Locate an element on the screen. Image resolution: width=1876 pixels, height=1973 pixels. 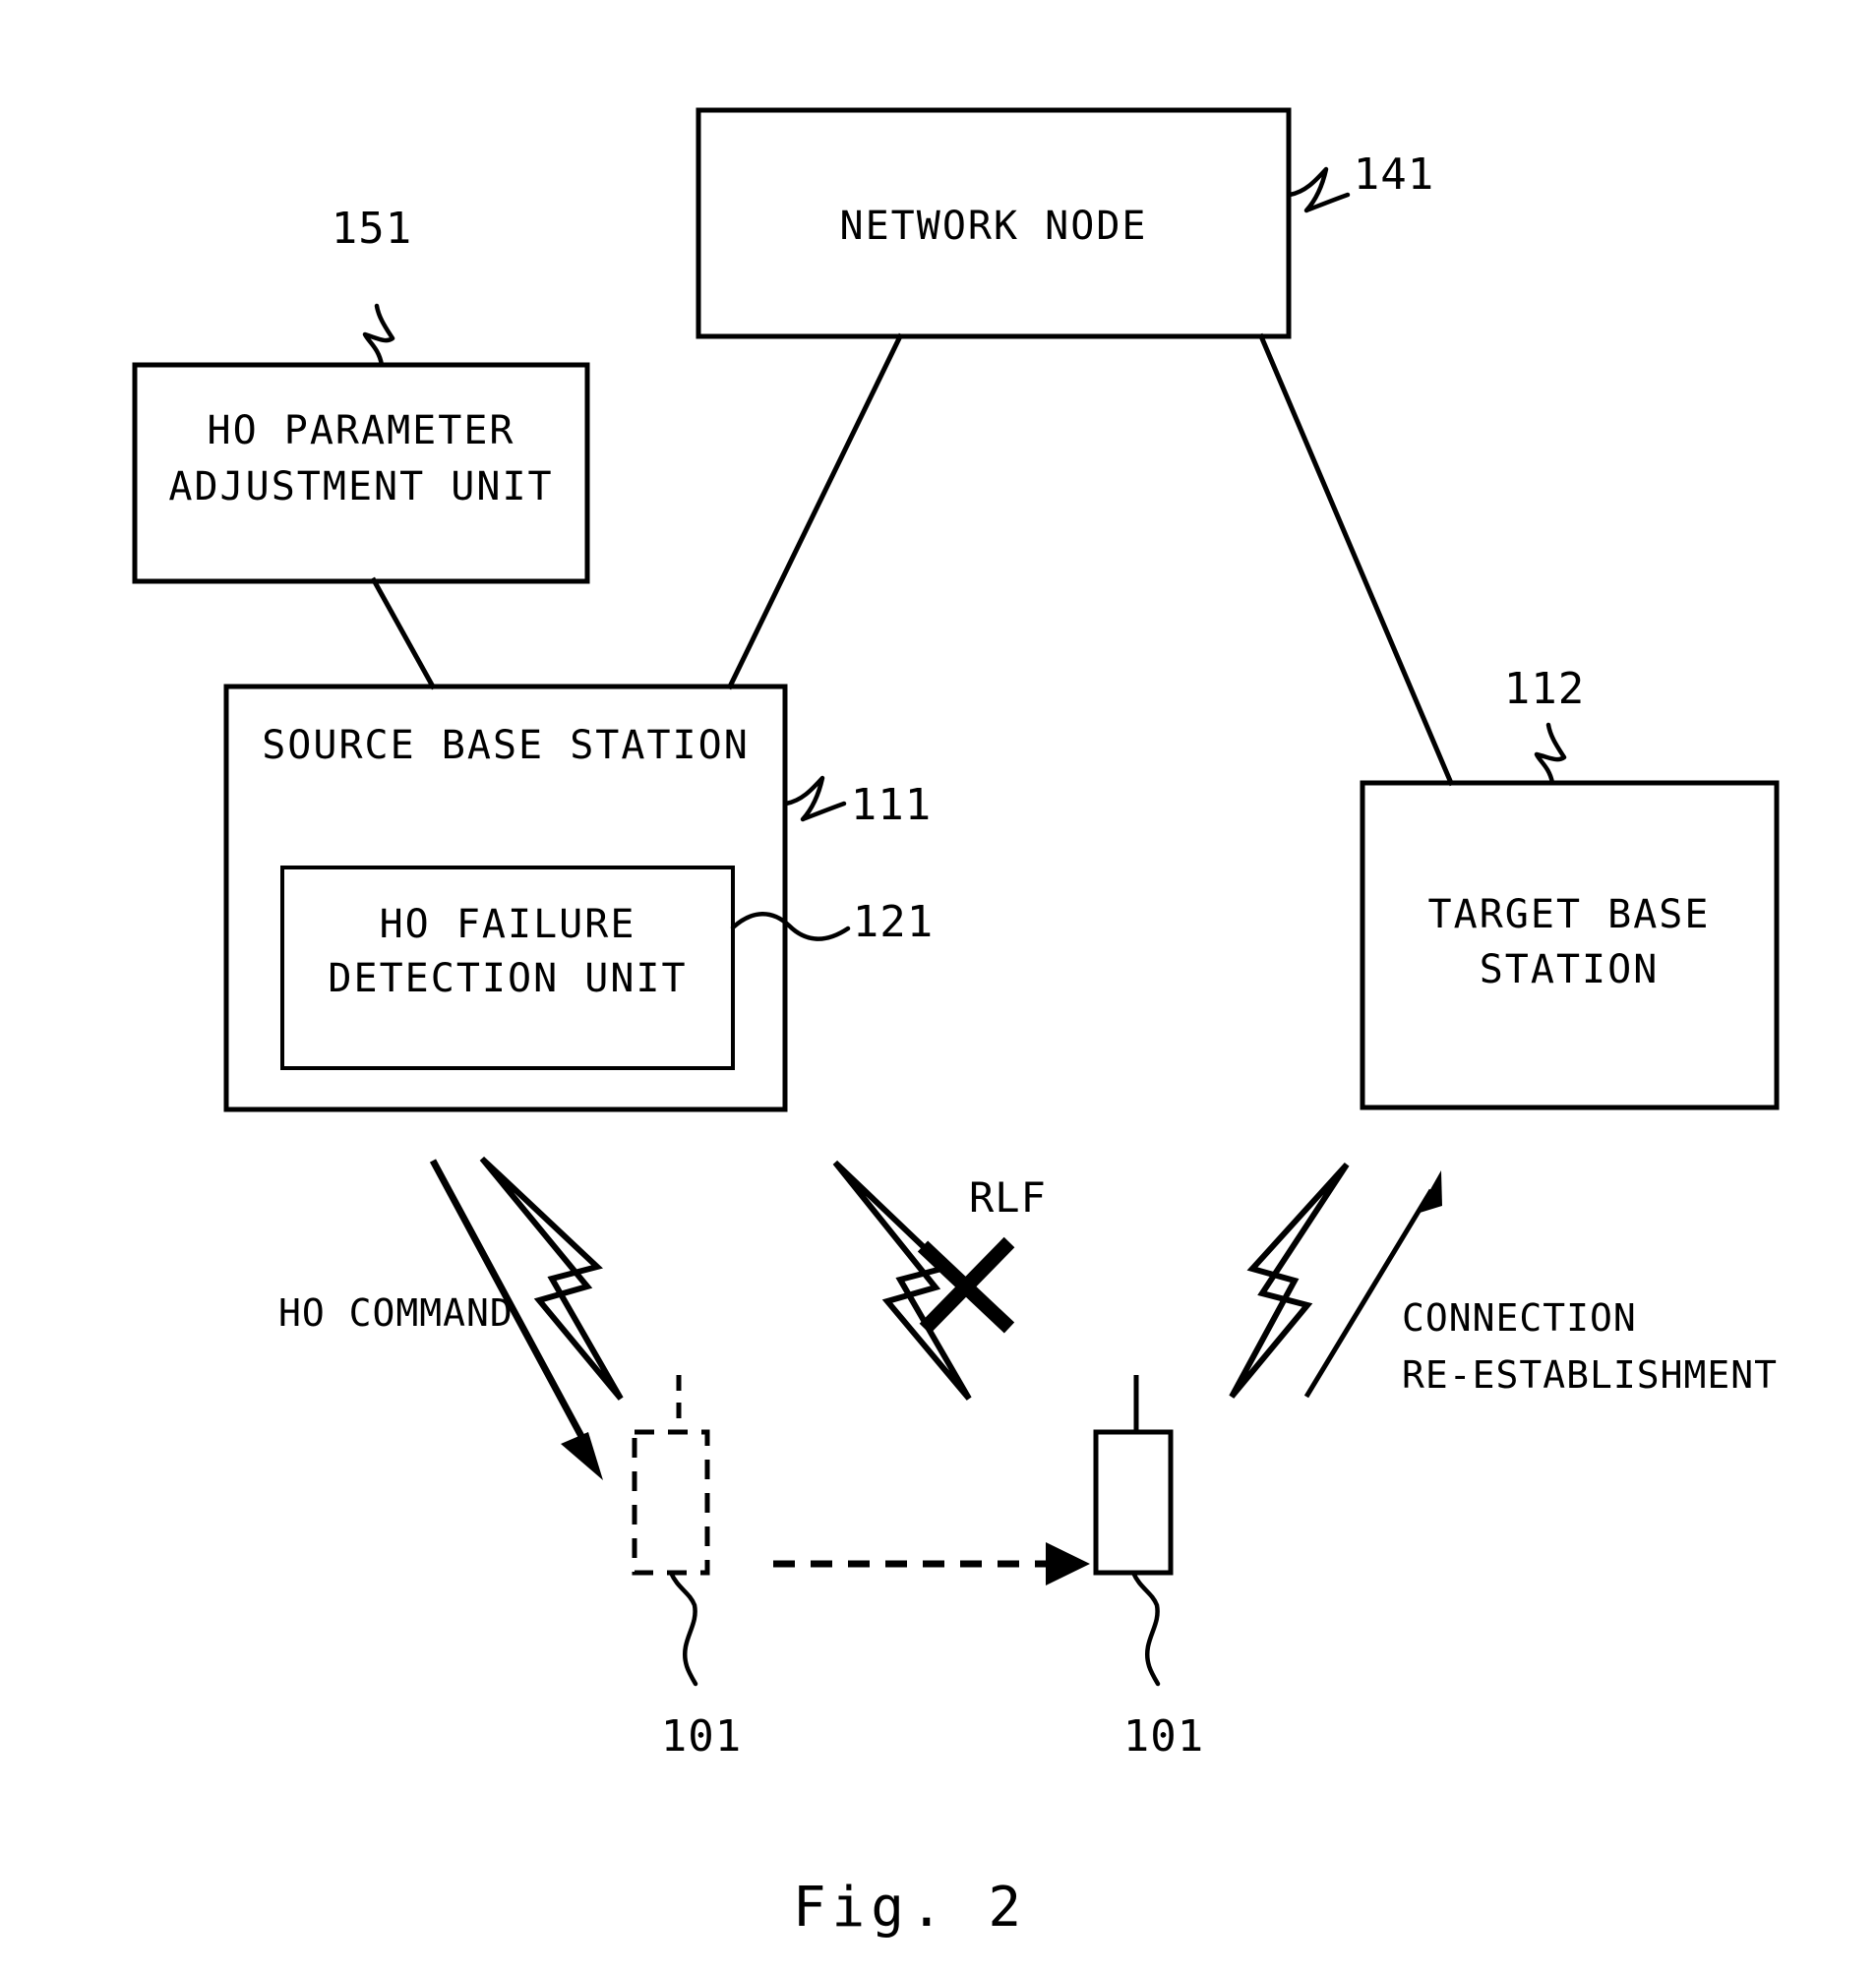
ue-before-block is located at coordinates (671, 1475).